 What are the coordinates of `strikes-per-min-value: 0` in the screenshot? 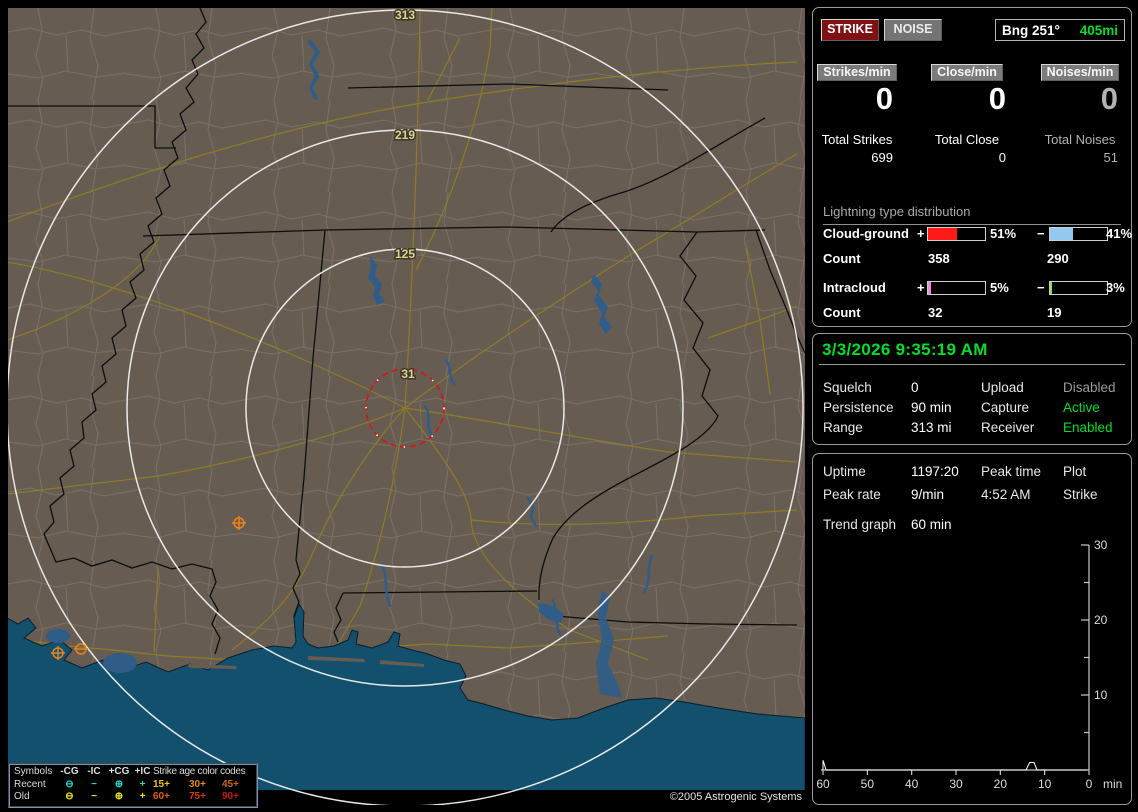 It's located at (884, 98).